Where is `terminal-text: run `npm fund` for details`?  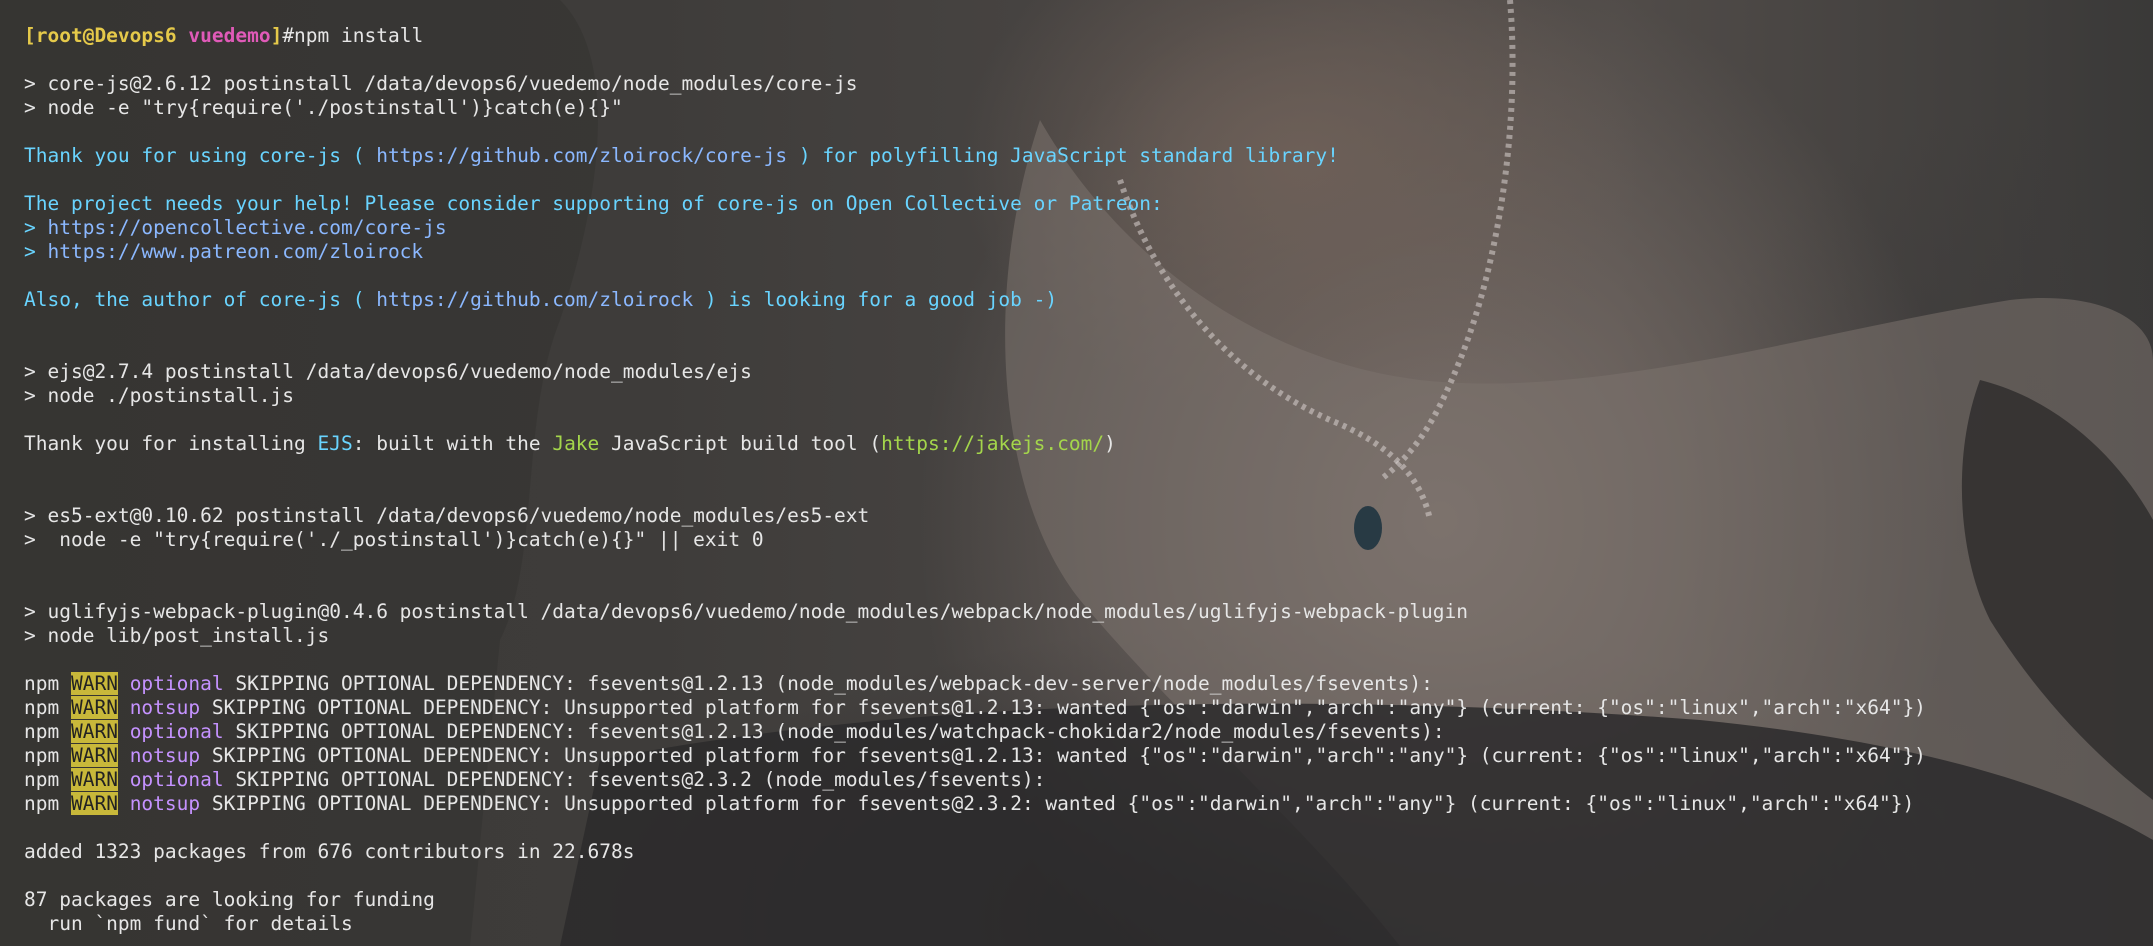
terminal-text: run `npm fund` for details is located at coordinates (188, 923).